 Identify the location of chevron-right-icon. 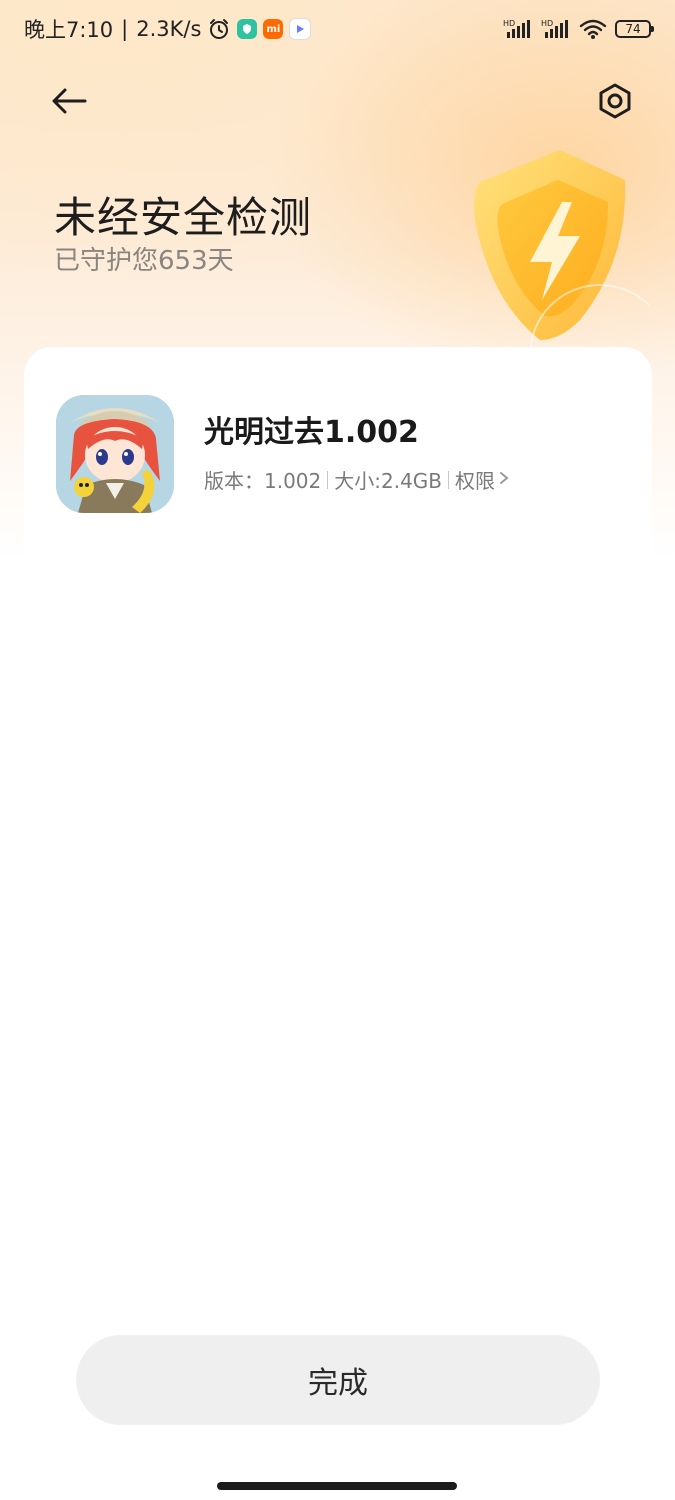
(504, 479).